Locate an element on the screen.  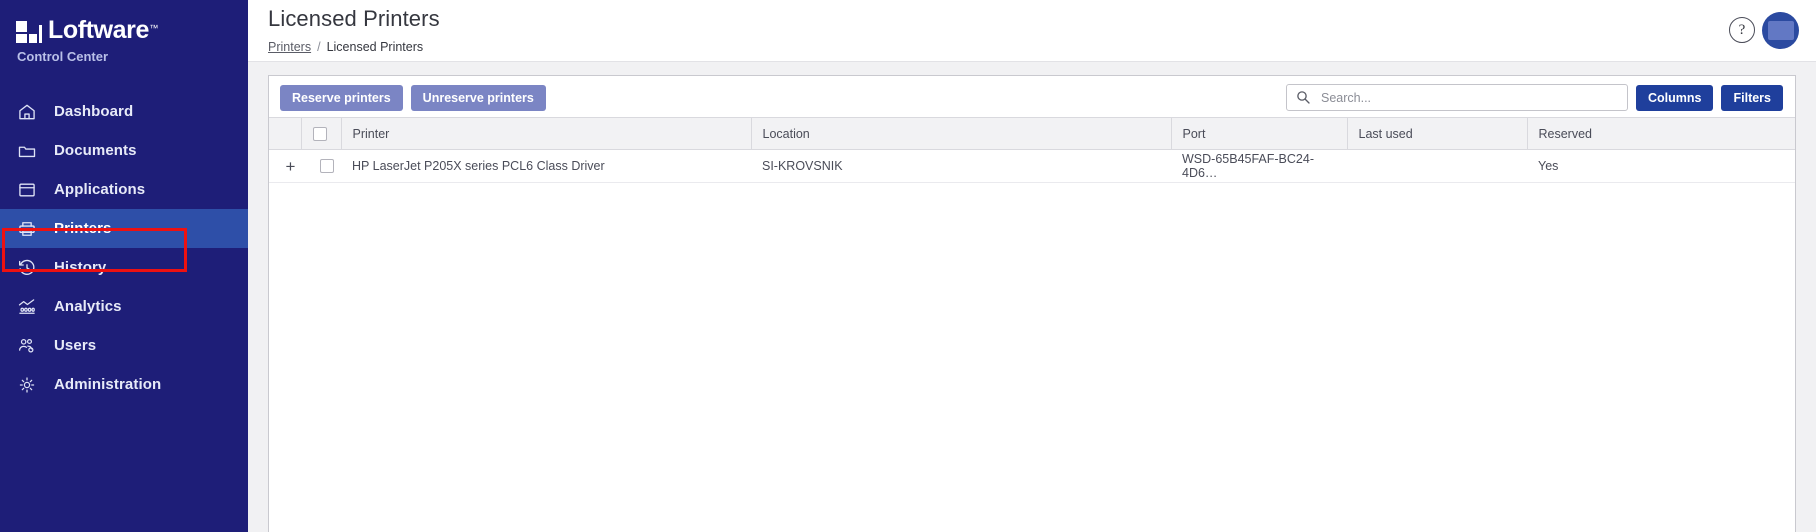
sidebar-item-printers: Printers is located at coordinates (124, 228).